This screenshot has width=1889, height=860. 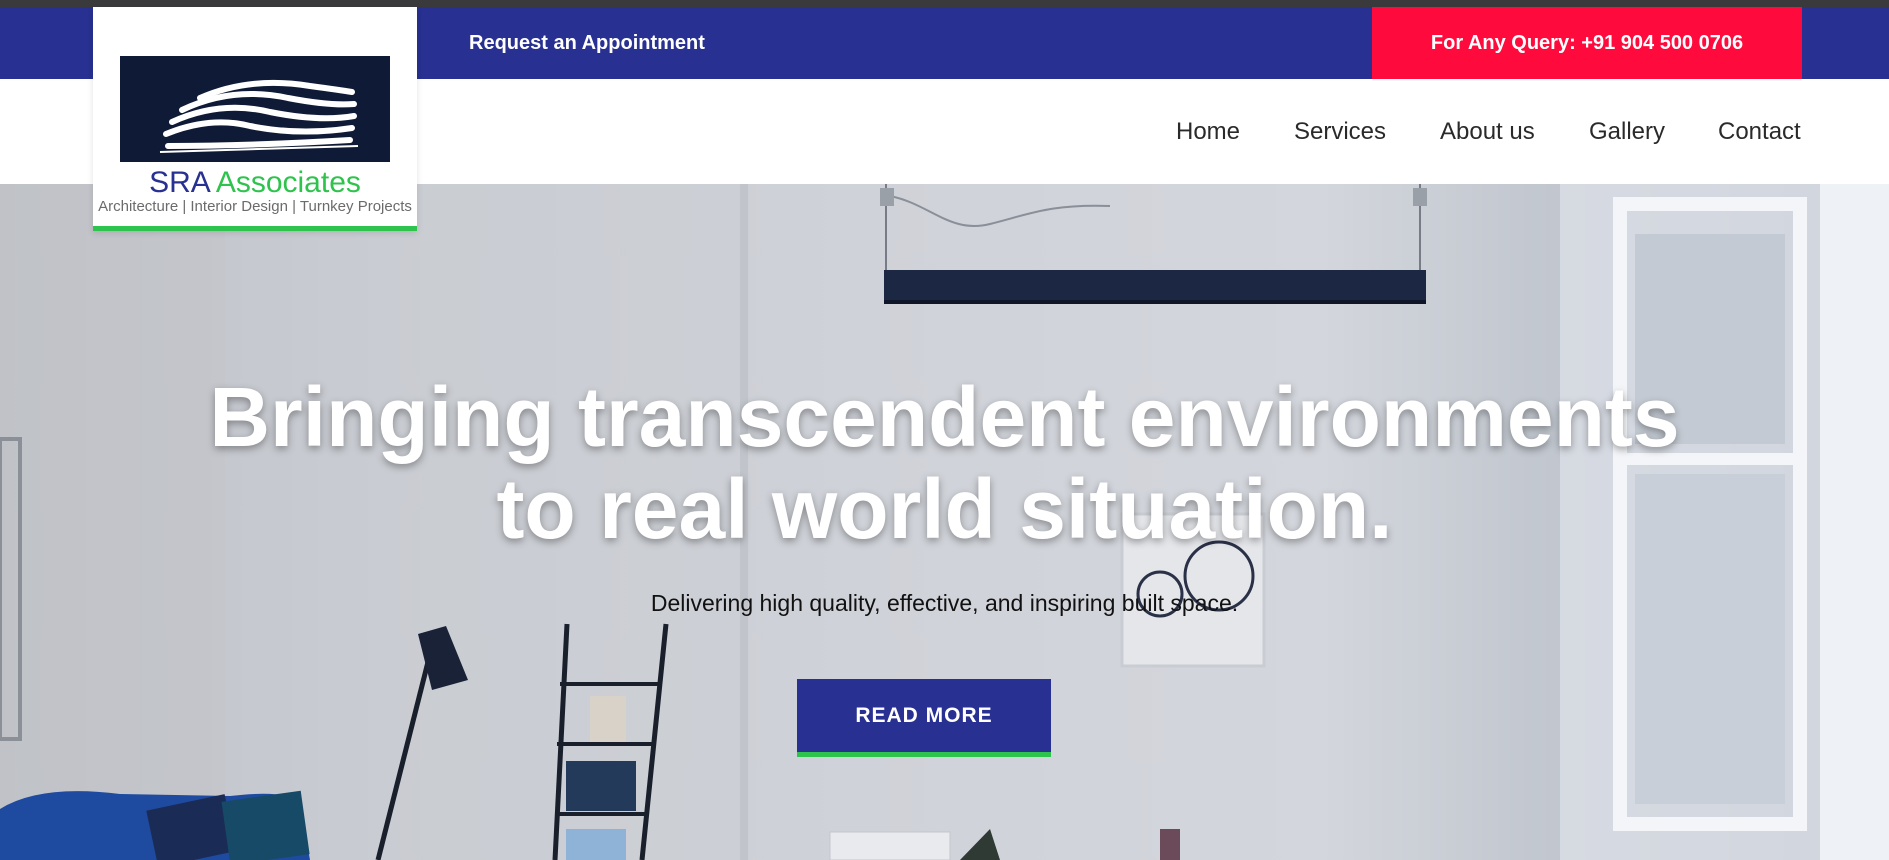 I want to click on logo-name-part1: SRA, so click(x=179, y=182).